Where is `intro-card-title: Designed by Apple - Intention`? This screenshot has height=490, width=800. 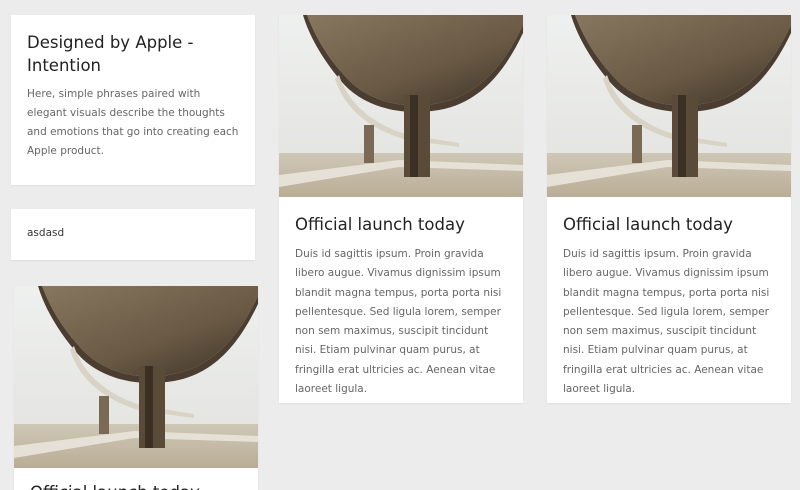
intro-card-title: Designed by Apple - Intention is located at coordinates (110, 54).